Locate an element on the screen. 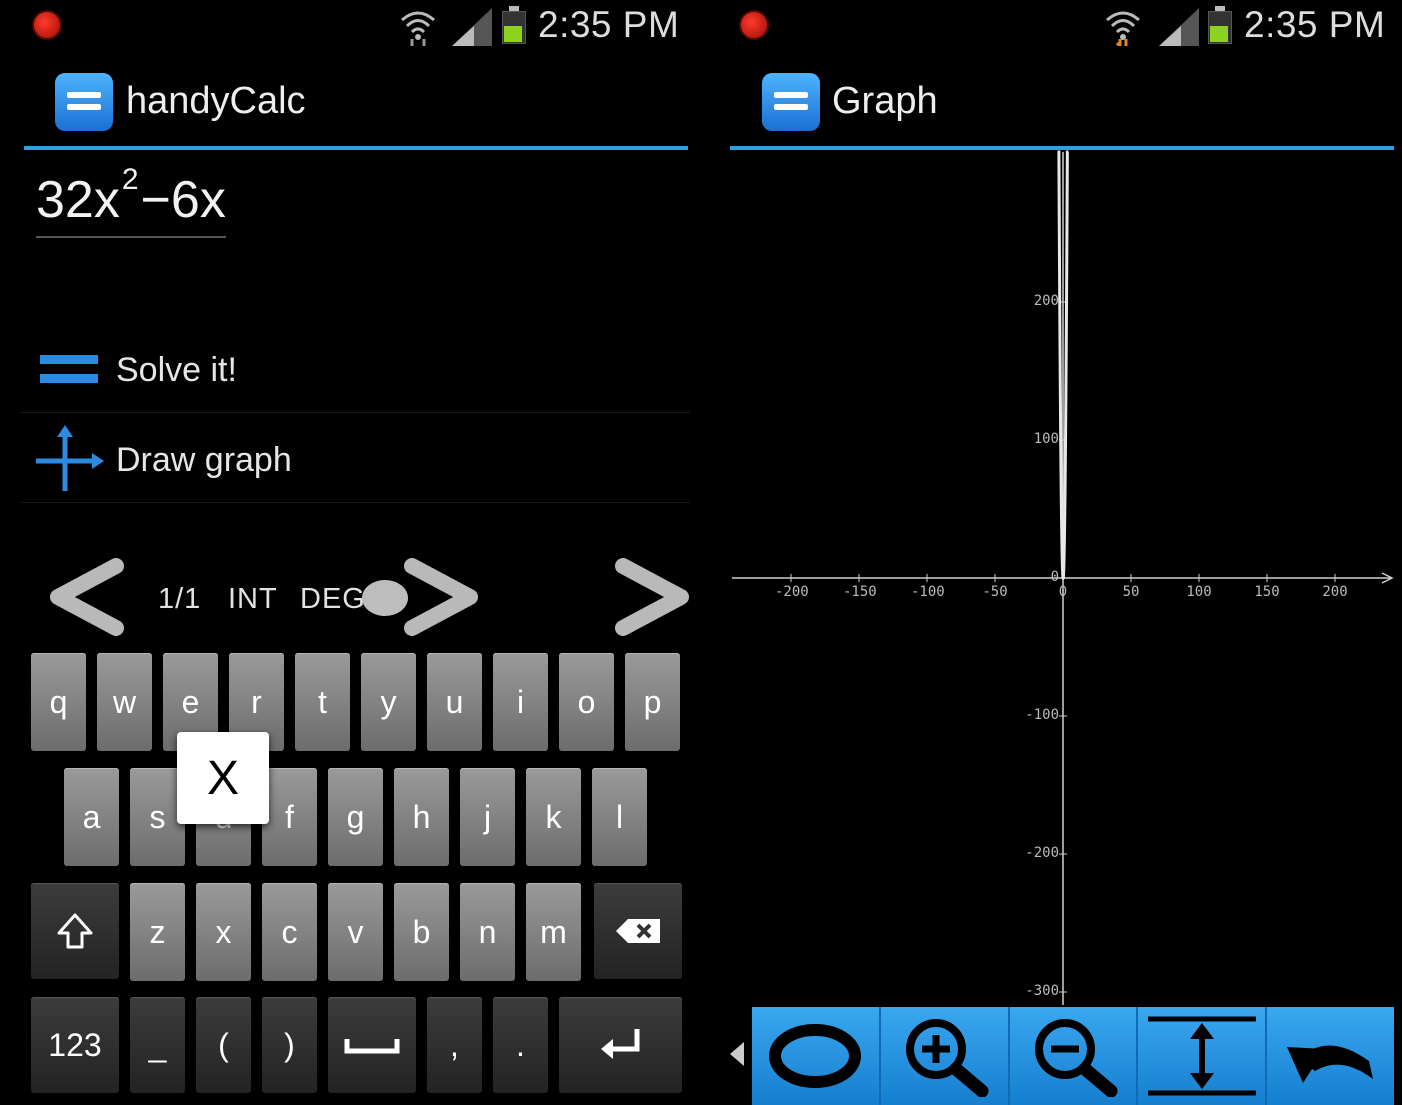  zoom-out-button is located at coordinates (1074, 1056).